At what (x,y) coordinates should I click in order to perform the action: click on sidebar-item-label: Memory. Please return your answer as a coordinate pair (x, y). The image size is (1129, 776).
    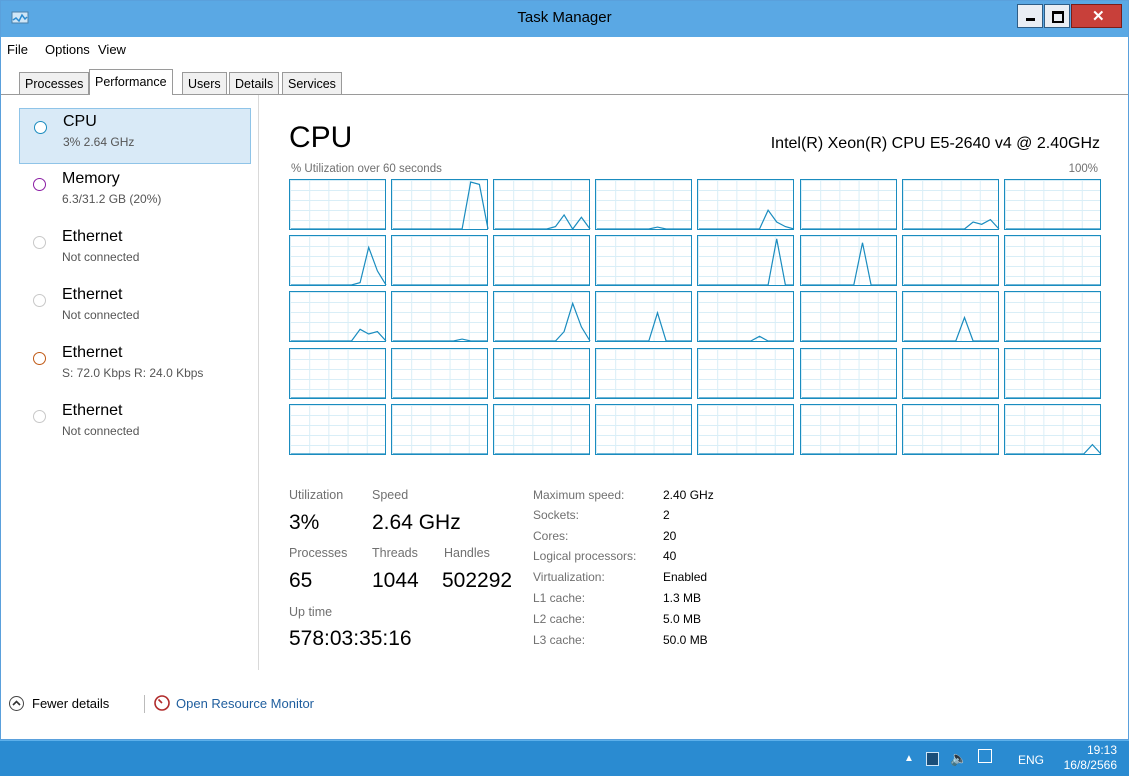
    Looking at the image, I should click on (91, 178).